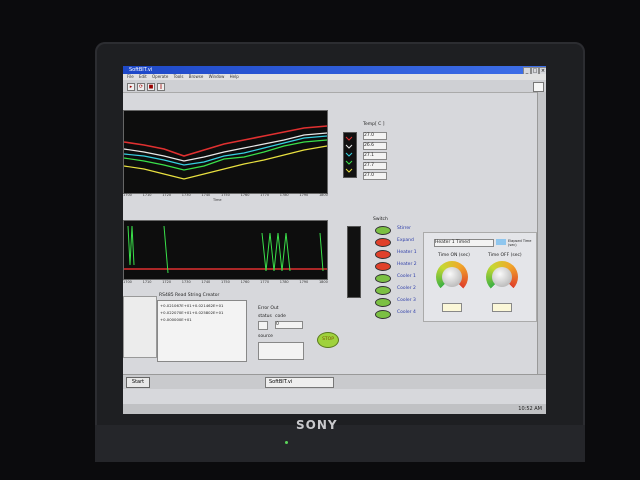 The image size is (640, 480). I want to click on error-code-value: 0, so click(289, 325).